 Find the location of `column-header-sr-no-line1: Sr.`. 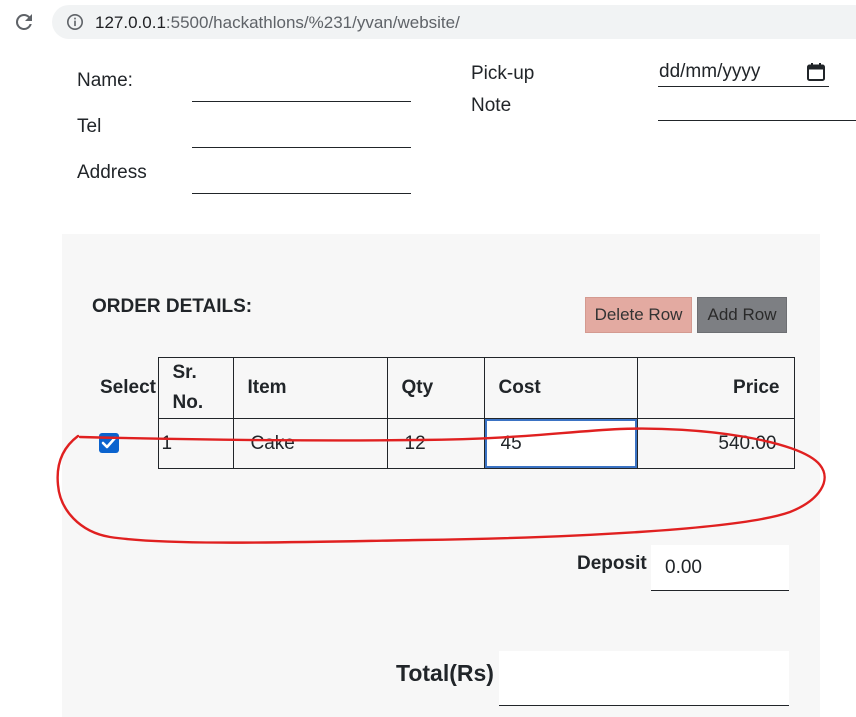

column-header-sr-no-line1: Sr. is located at coordinates (184, 372).